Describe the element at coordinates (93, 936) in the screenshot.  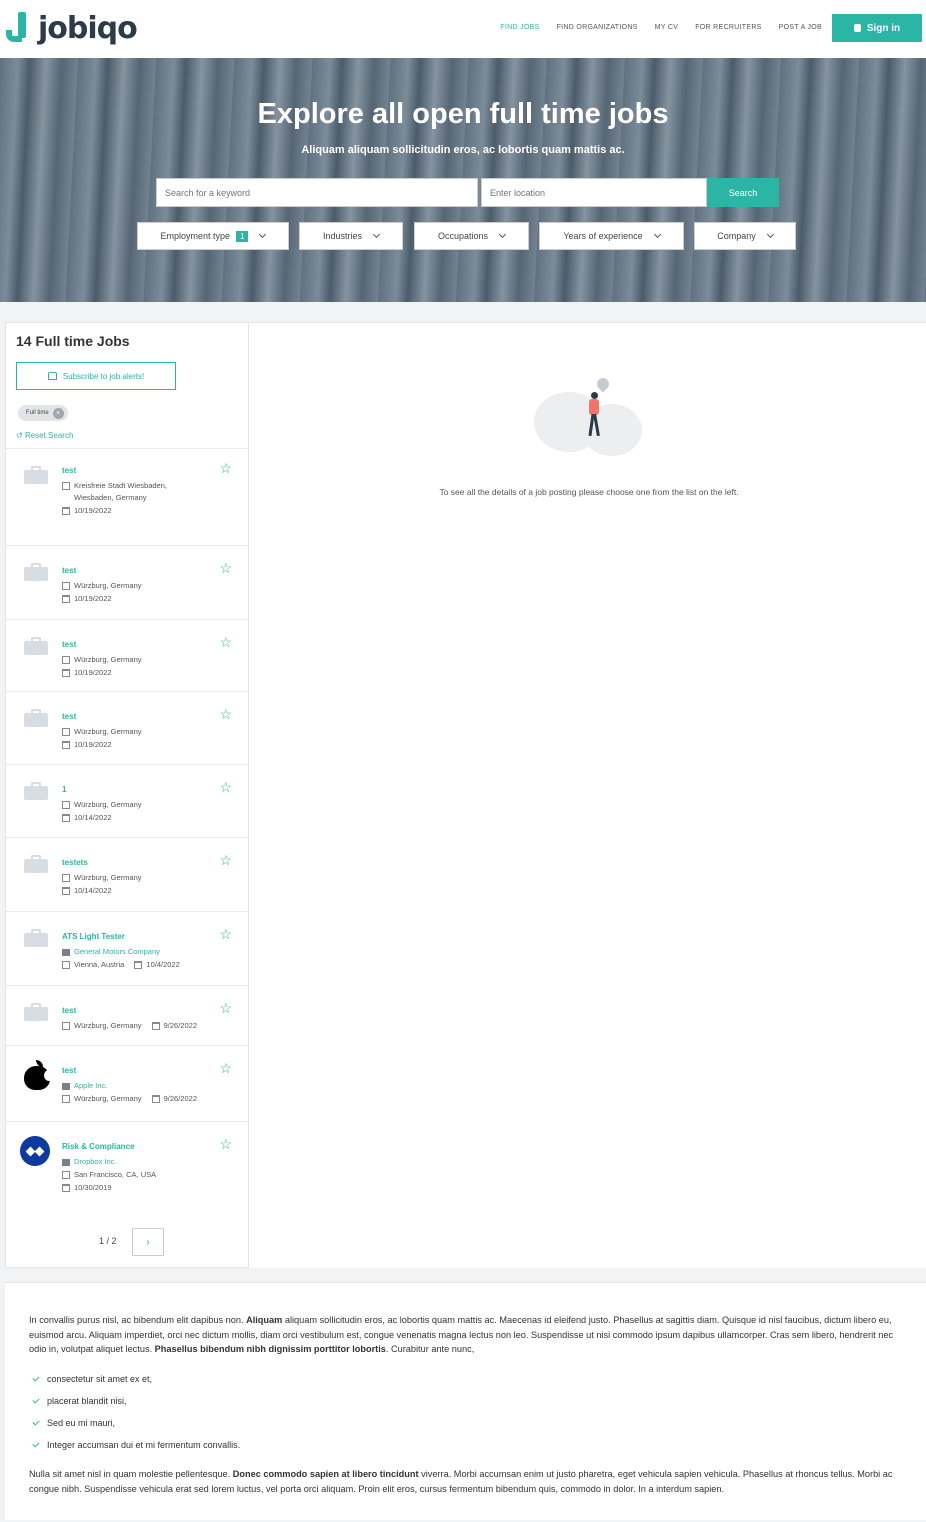
I see `job-title-link: ATS Light Tester` at that location.